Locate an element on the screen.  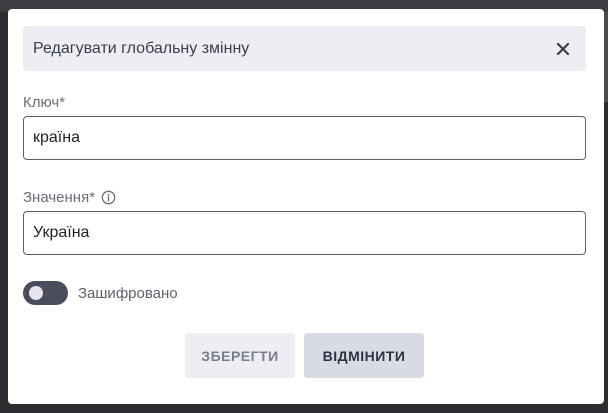
toggle-knob is located at coordinates (36, 293).